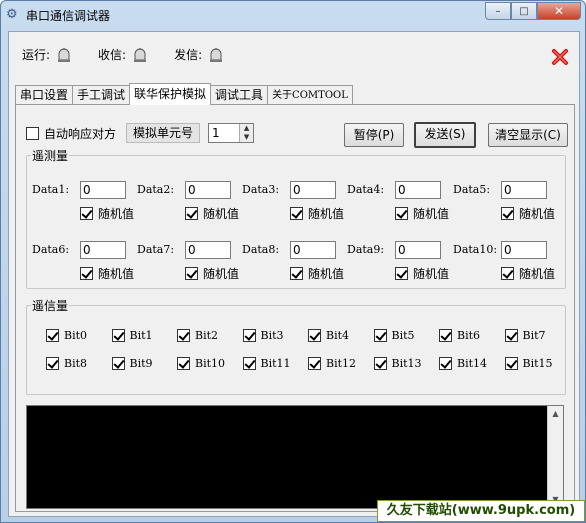 The image size is (586, 523). What do you see at coordinates (555, 414) in the screenshot?
I see `scroll-up-icon: ▲` at bounding box center [555, 414].